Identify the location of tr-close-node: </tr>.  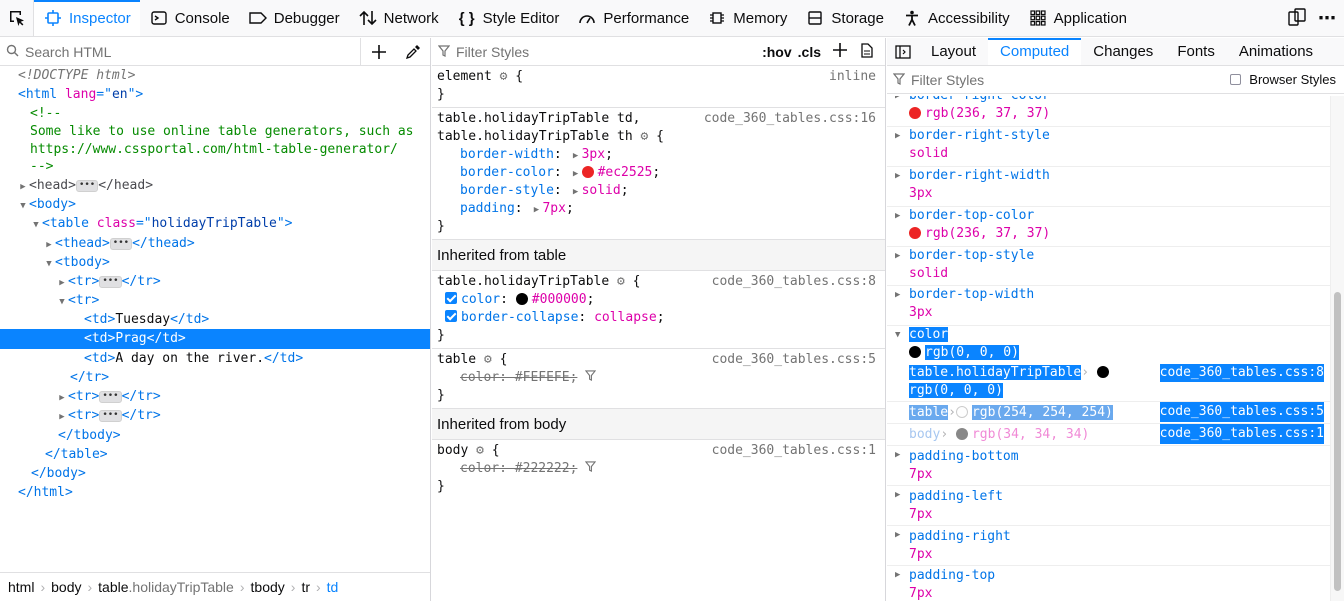
(215, 377).